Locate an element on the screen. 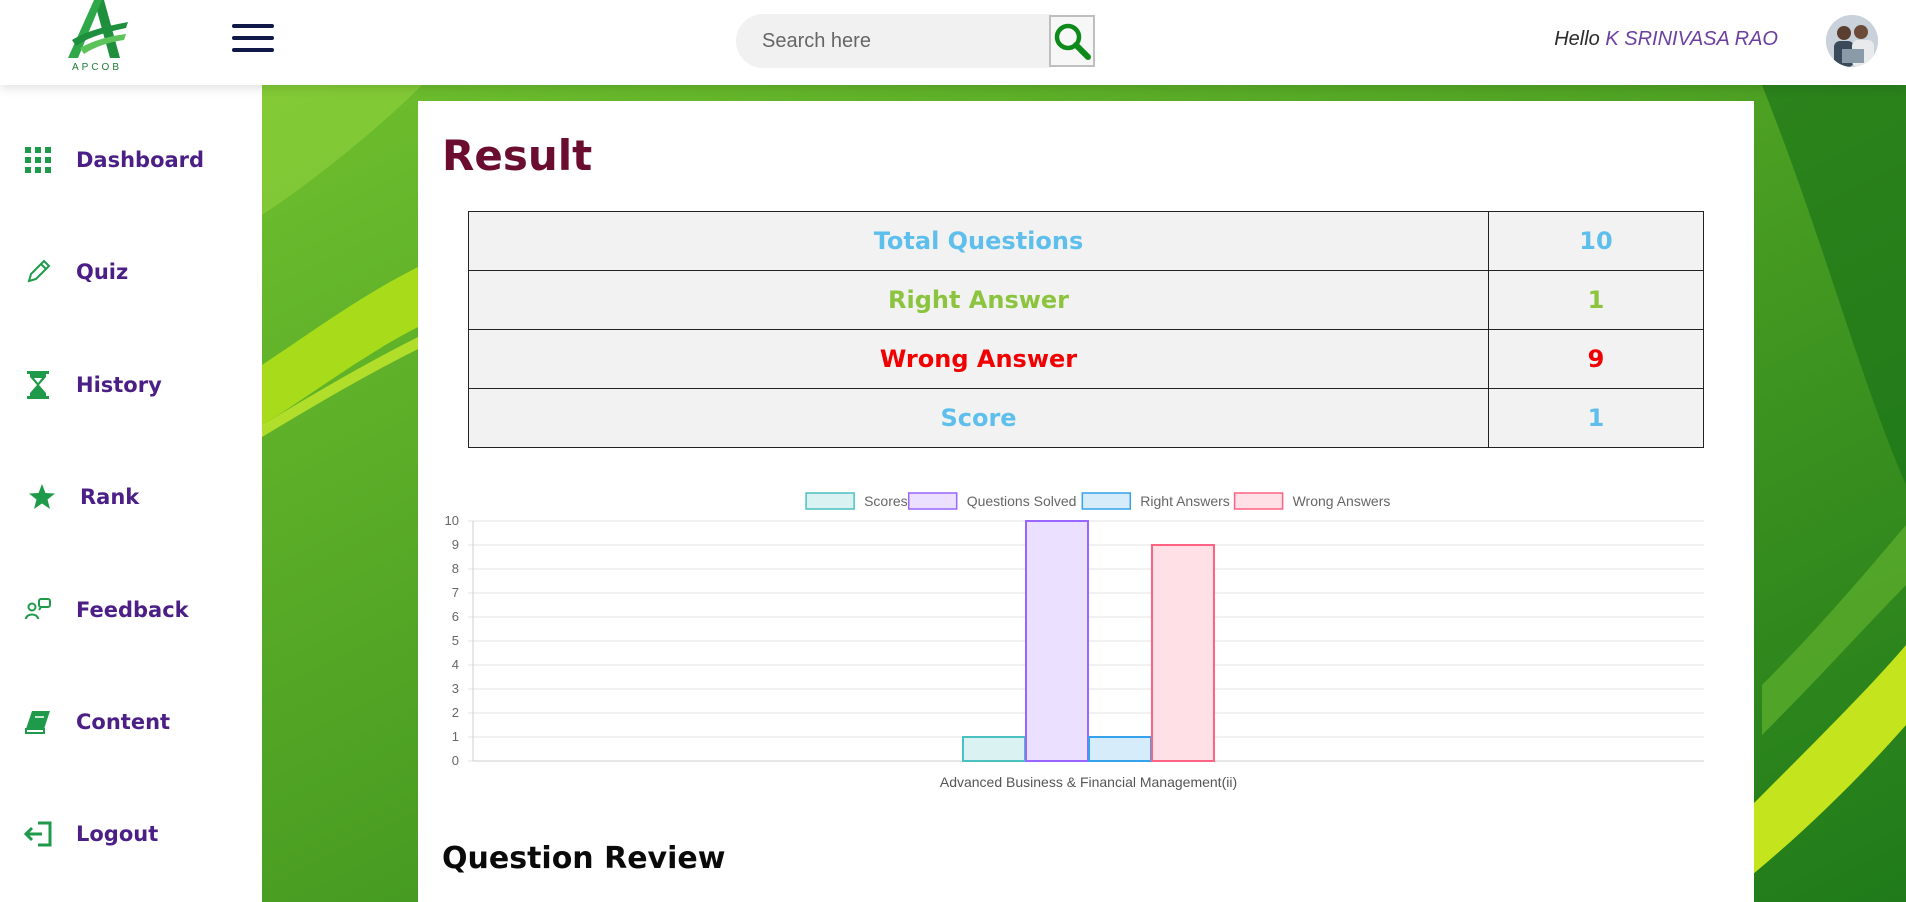  table-row: Total Questions 10 is located at coordinates (1086, 241).